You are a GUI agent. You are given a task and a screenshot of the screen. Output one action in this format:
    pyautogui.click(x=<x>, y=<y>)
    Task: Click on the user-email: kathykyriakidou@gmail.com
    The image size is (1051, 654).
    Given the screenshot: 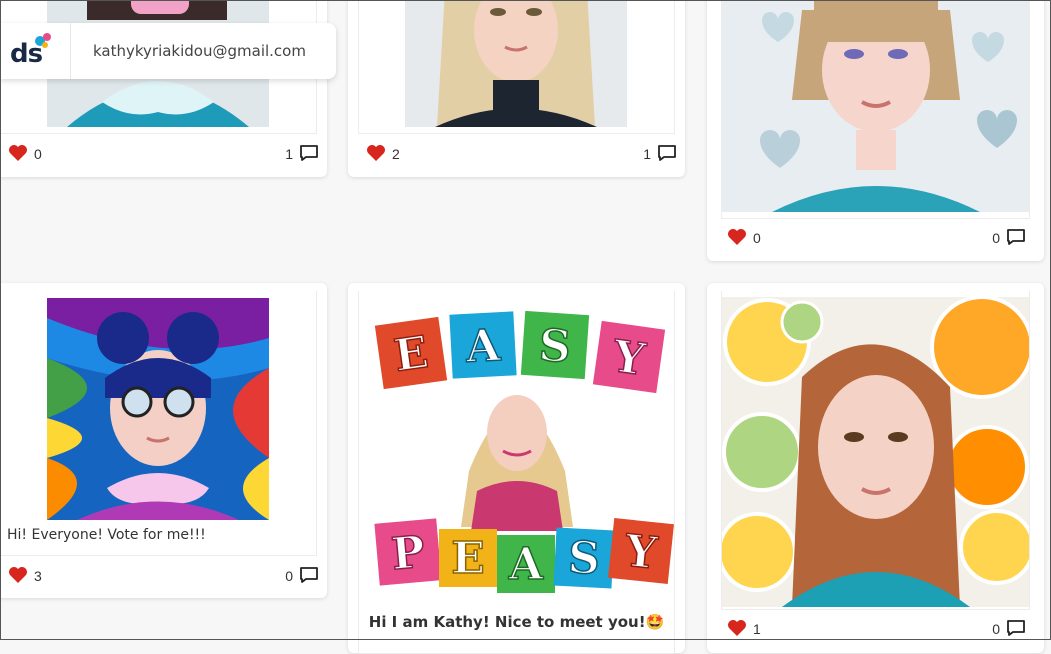 What is the action you would take?
    pyautogui.click(x=199, y=51)
    